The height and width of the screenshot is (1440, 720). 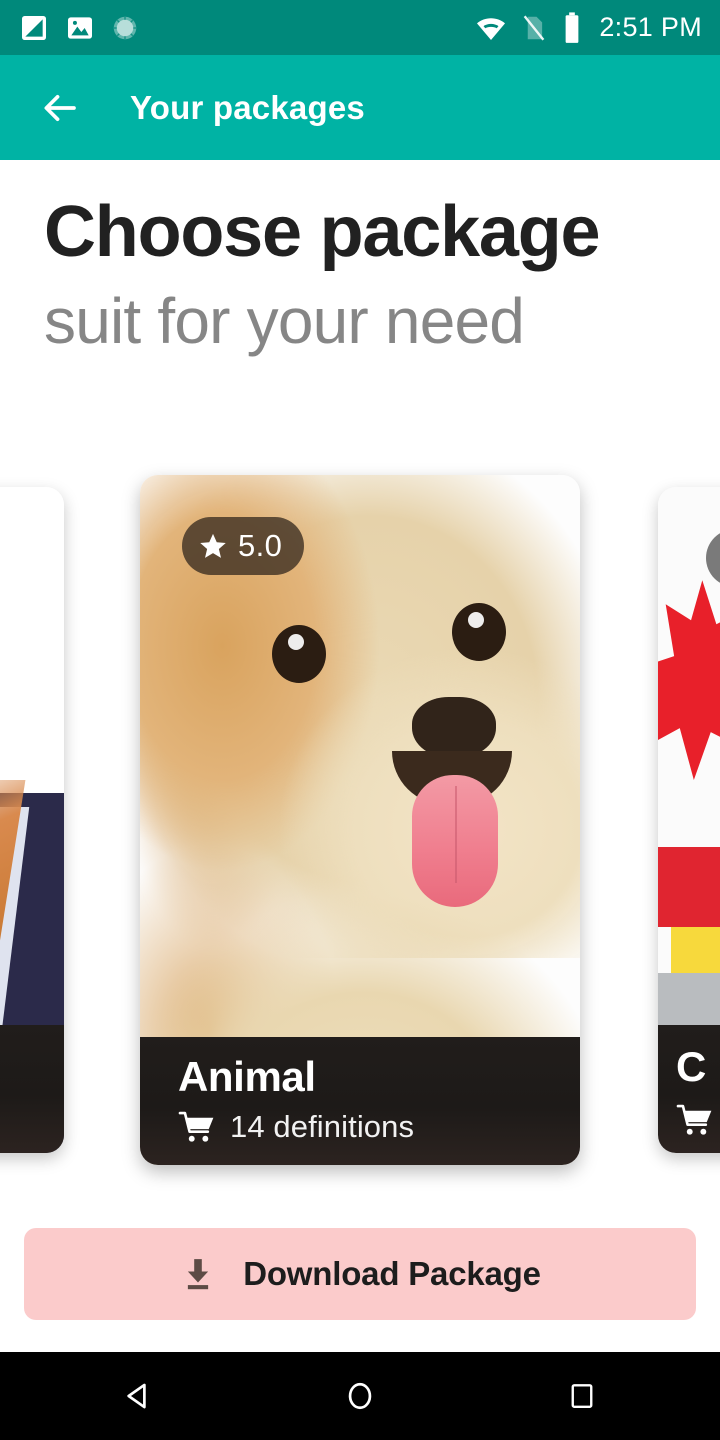 What do you see at coordinates (534, 27) in the screenshot?
I see `no-sim-icon` at bounding box center [534, 27].